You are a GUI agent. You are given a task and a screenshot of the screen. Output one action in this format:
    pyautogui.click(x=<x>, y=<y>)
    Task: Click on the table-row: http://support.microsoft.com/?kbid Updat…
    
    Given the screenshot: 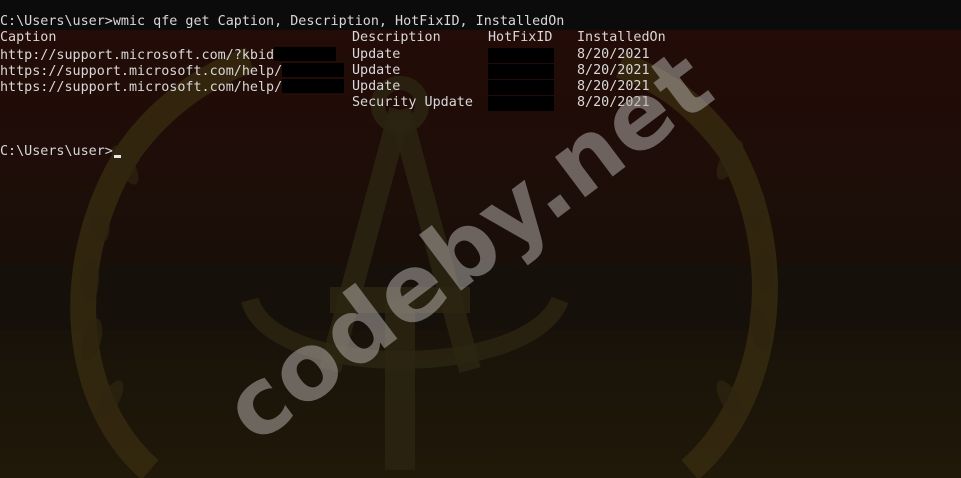 What is the action you would take?
    pyautogui.click(x=480, y=55)
    